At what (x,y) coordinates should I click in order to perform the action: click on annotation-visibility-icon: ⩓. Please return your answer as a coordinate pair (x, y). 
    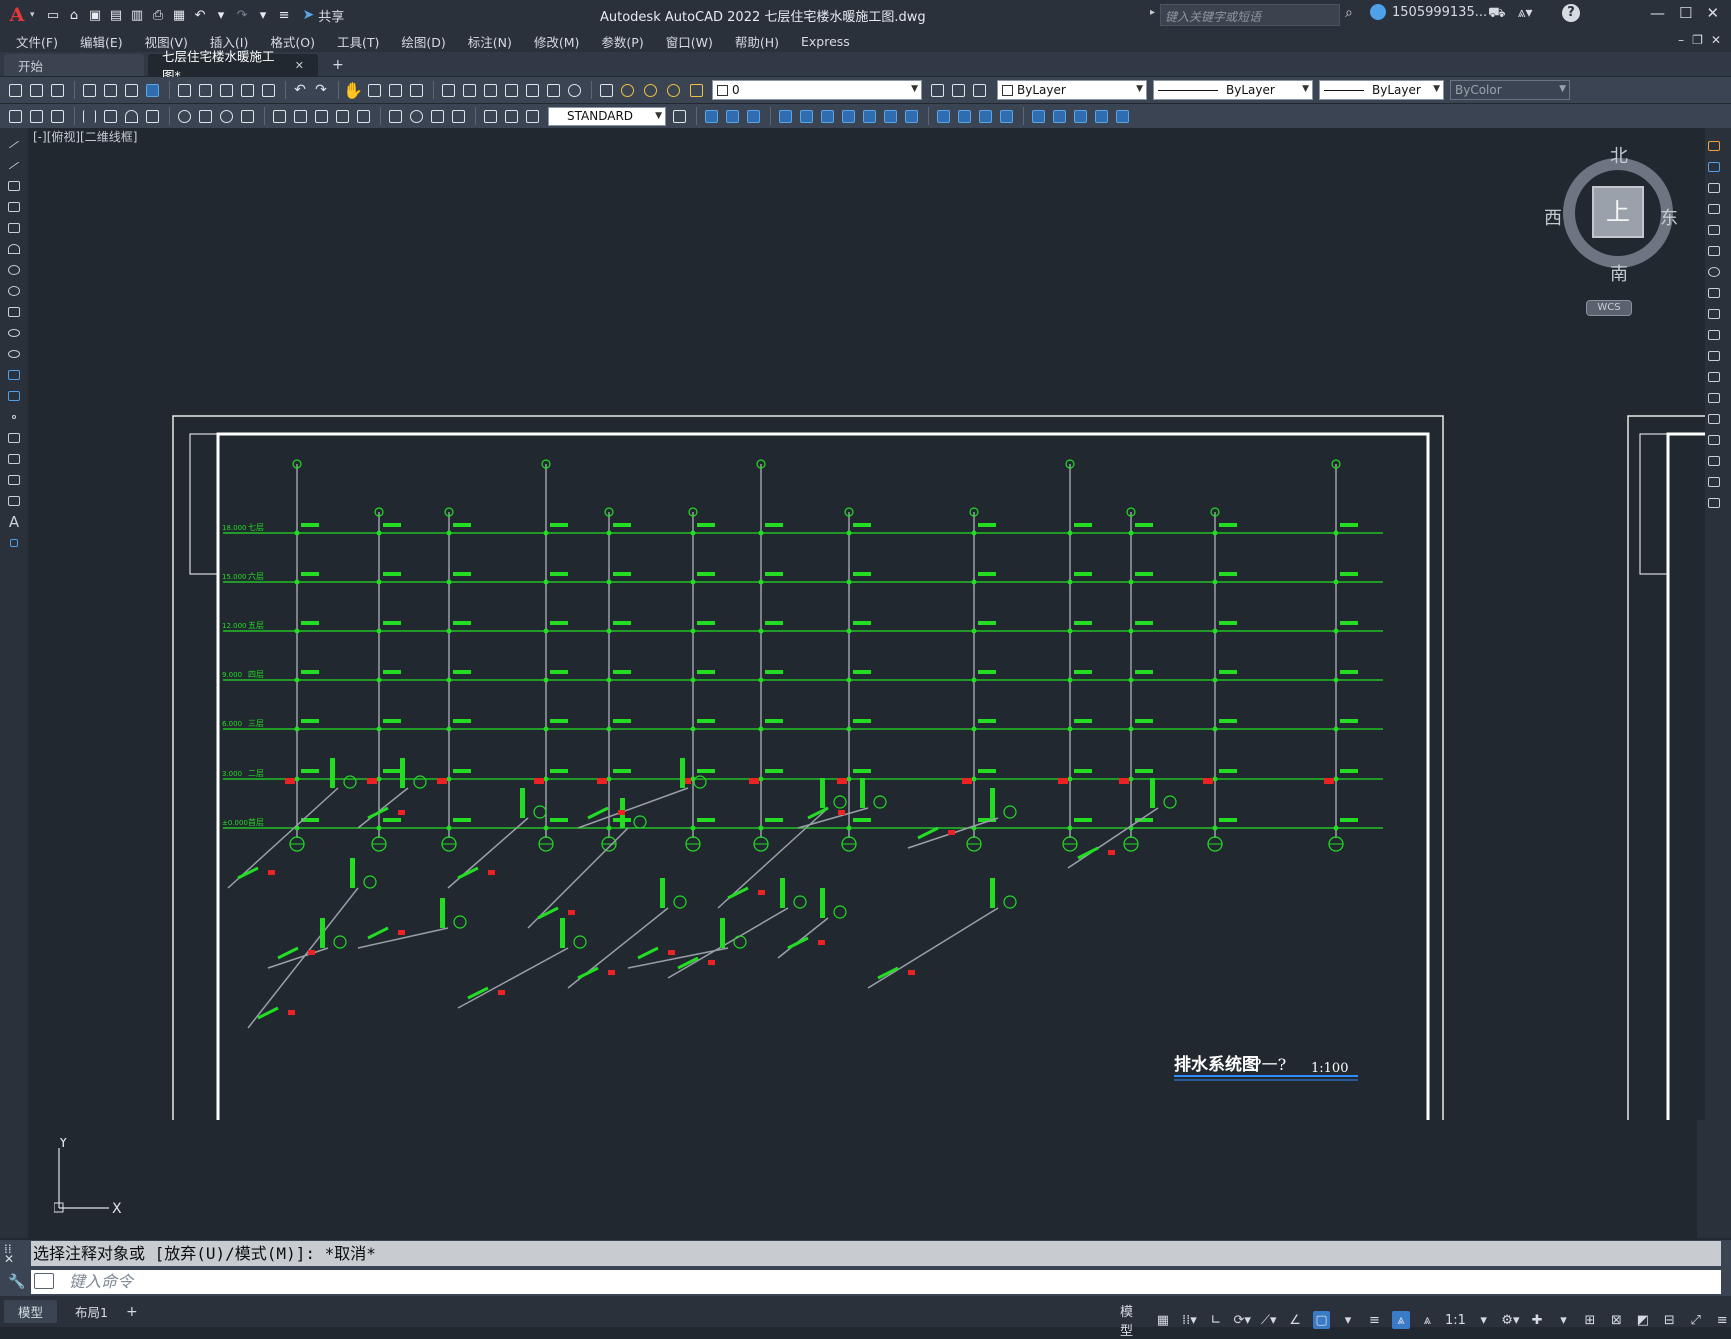
    Looking at the image, I should click on (1401, 1320).